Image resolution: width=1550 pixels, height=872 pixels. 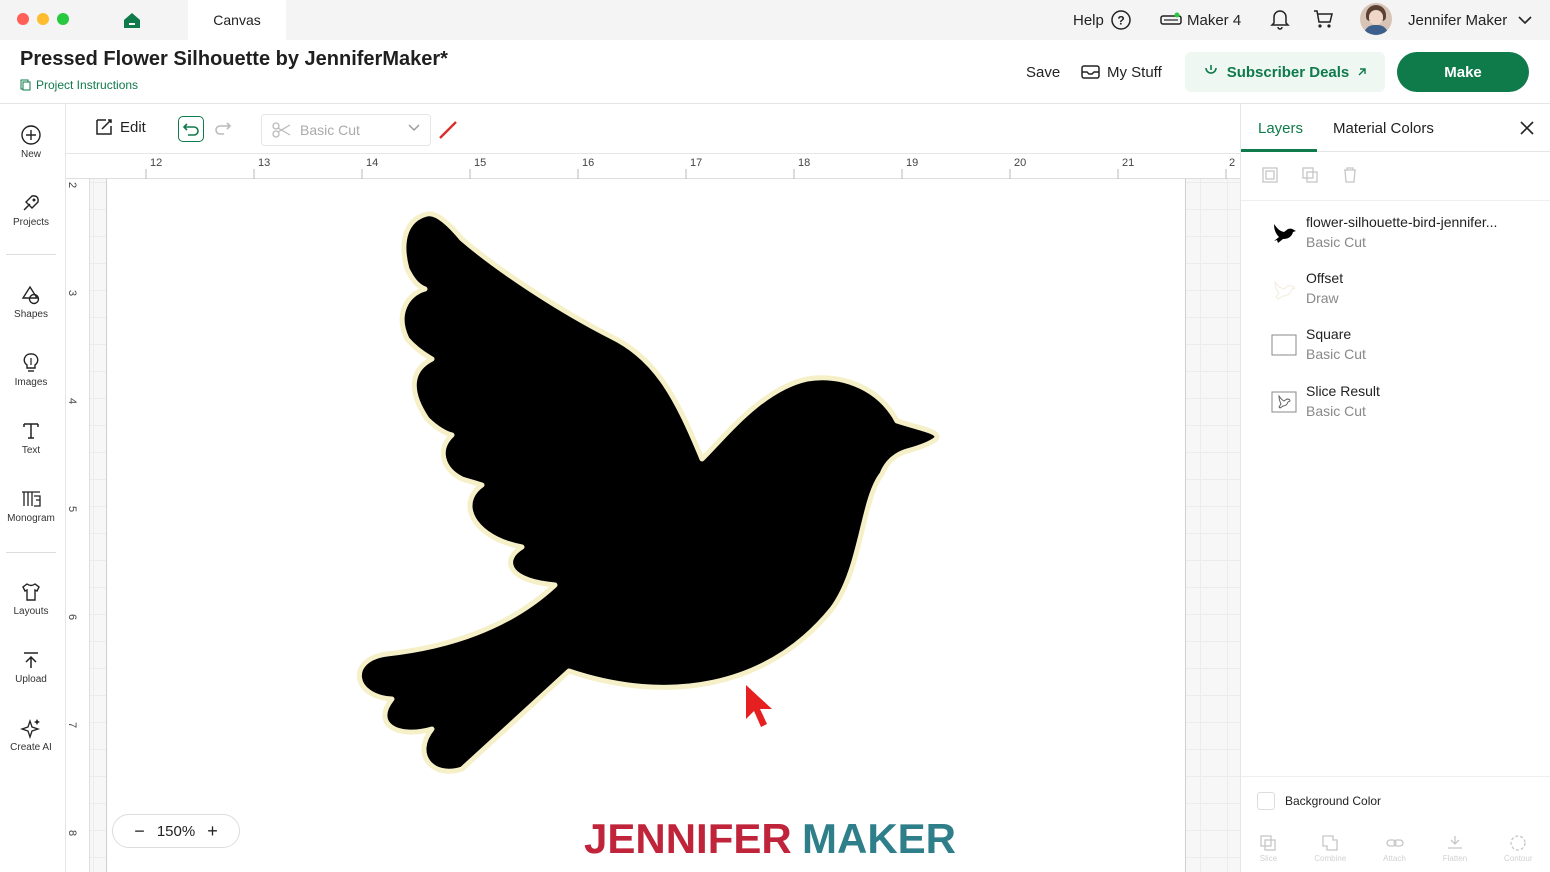 I want to click on combine-button: Combine, so click(x=1330, y=848).